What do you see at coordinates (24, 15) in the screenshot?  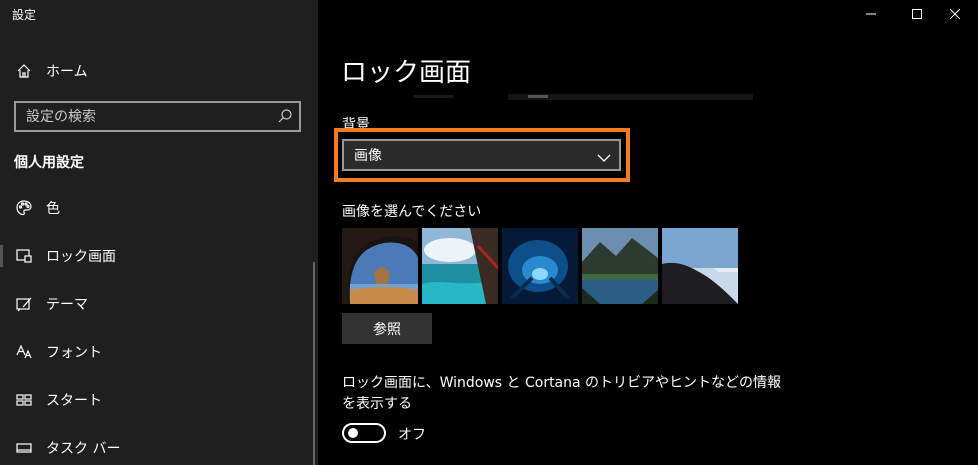 I see `app-title: 設定` at bounding box center [24, 15].